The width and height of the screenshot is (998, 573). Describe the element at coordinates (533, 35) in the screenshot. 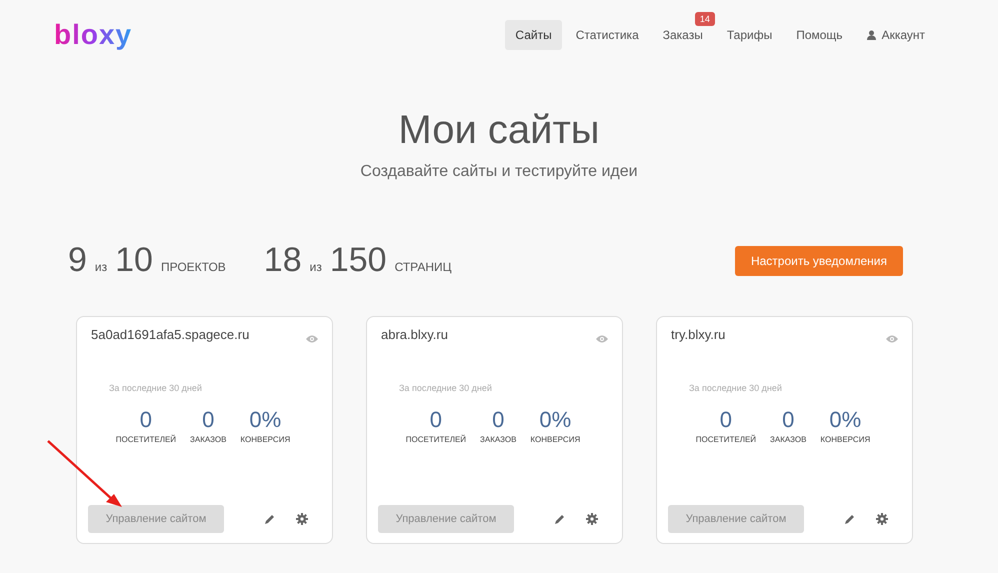

I see `nav-link: Сайты` at that location.